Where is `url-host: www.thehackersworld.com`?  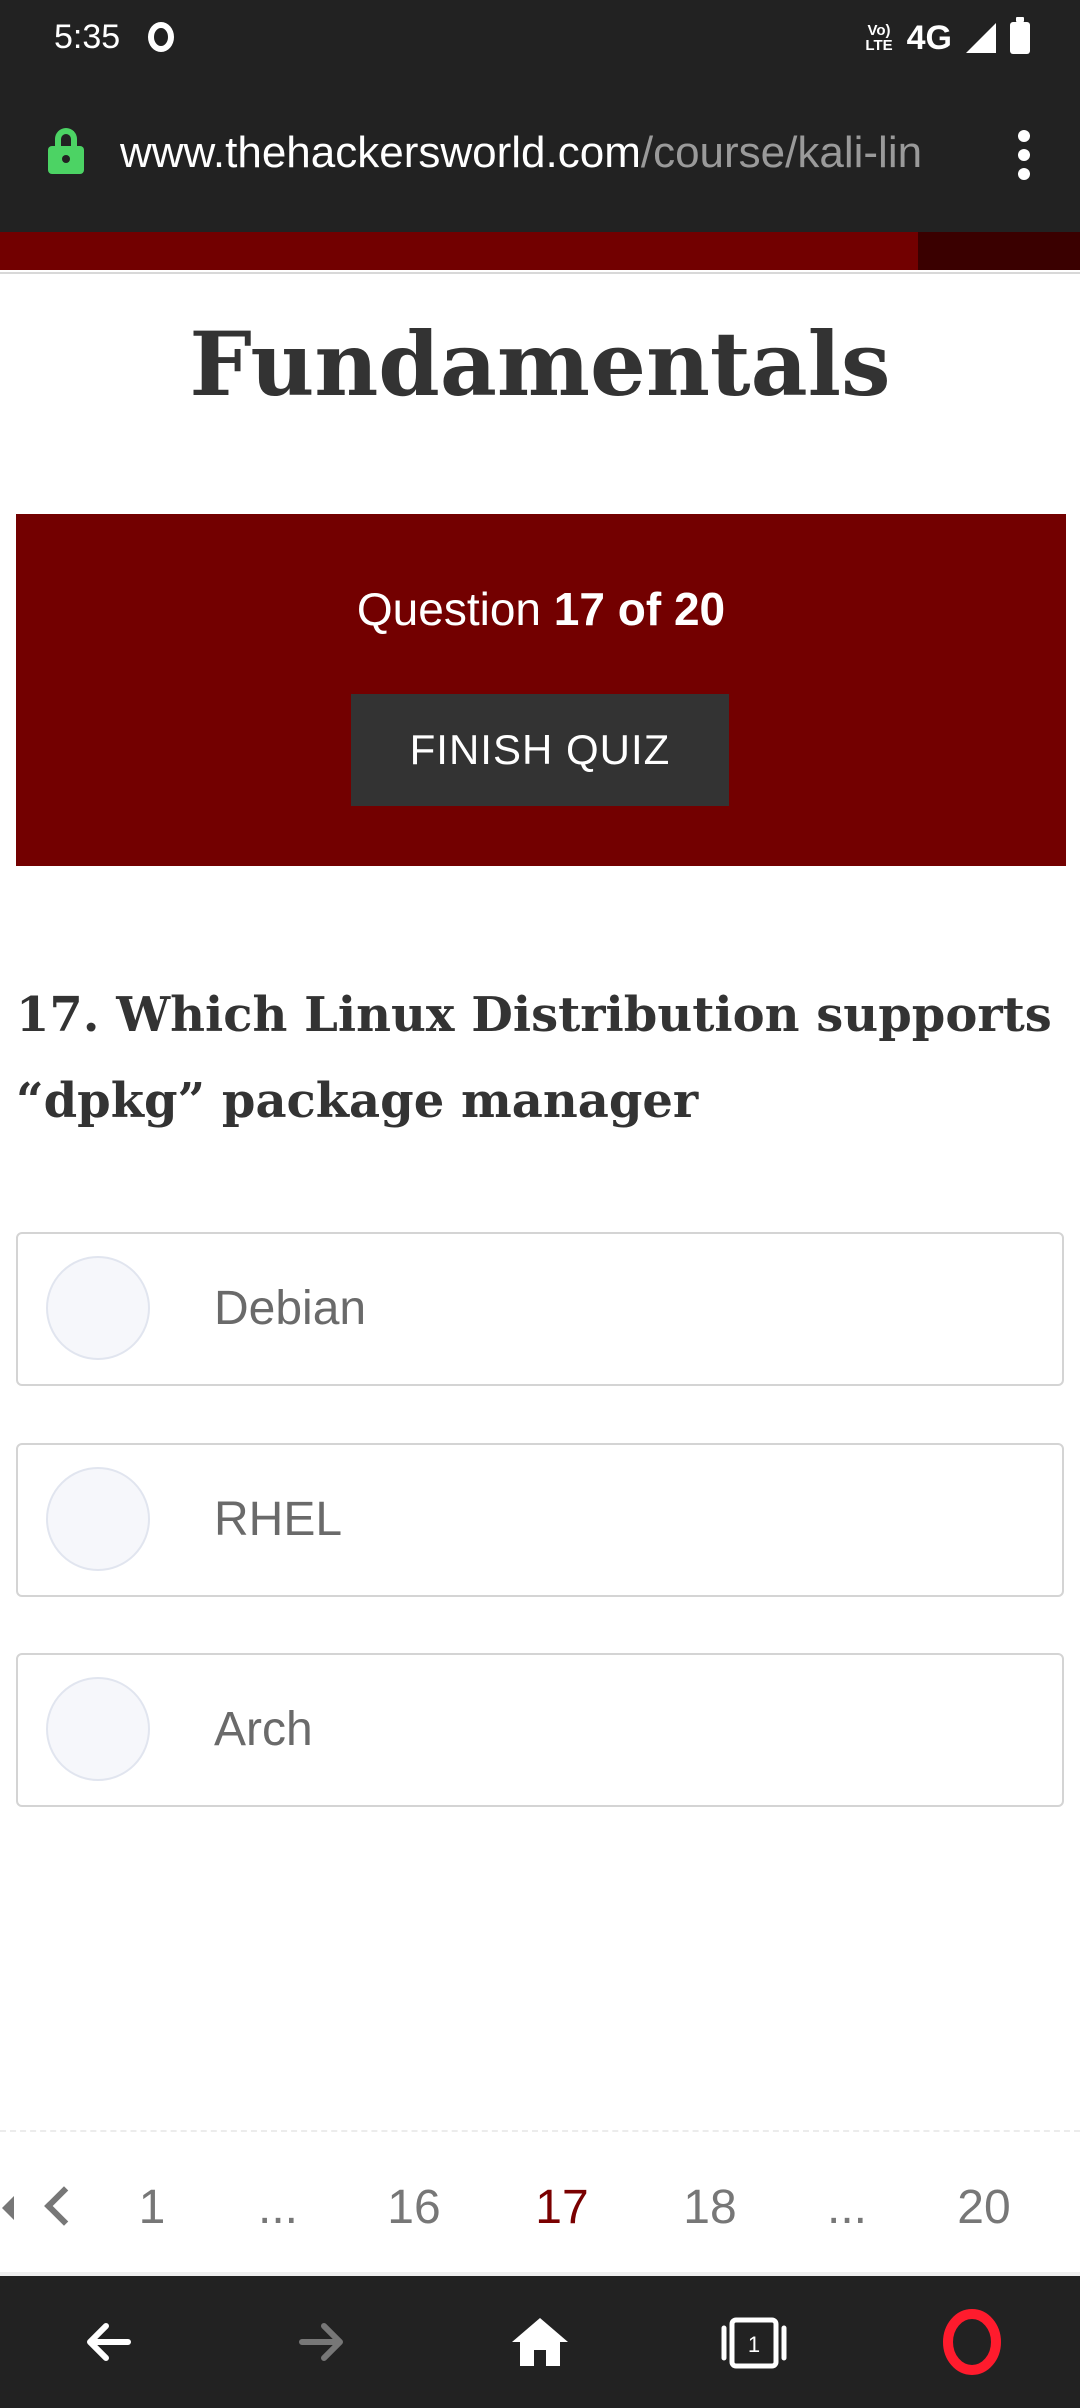 url-host: www.thehackersworld.com is located at coordinates (380, 152).